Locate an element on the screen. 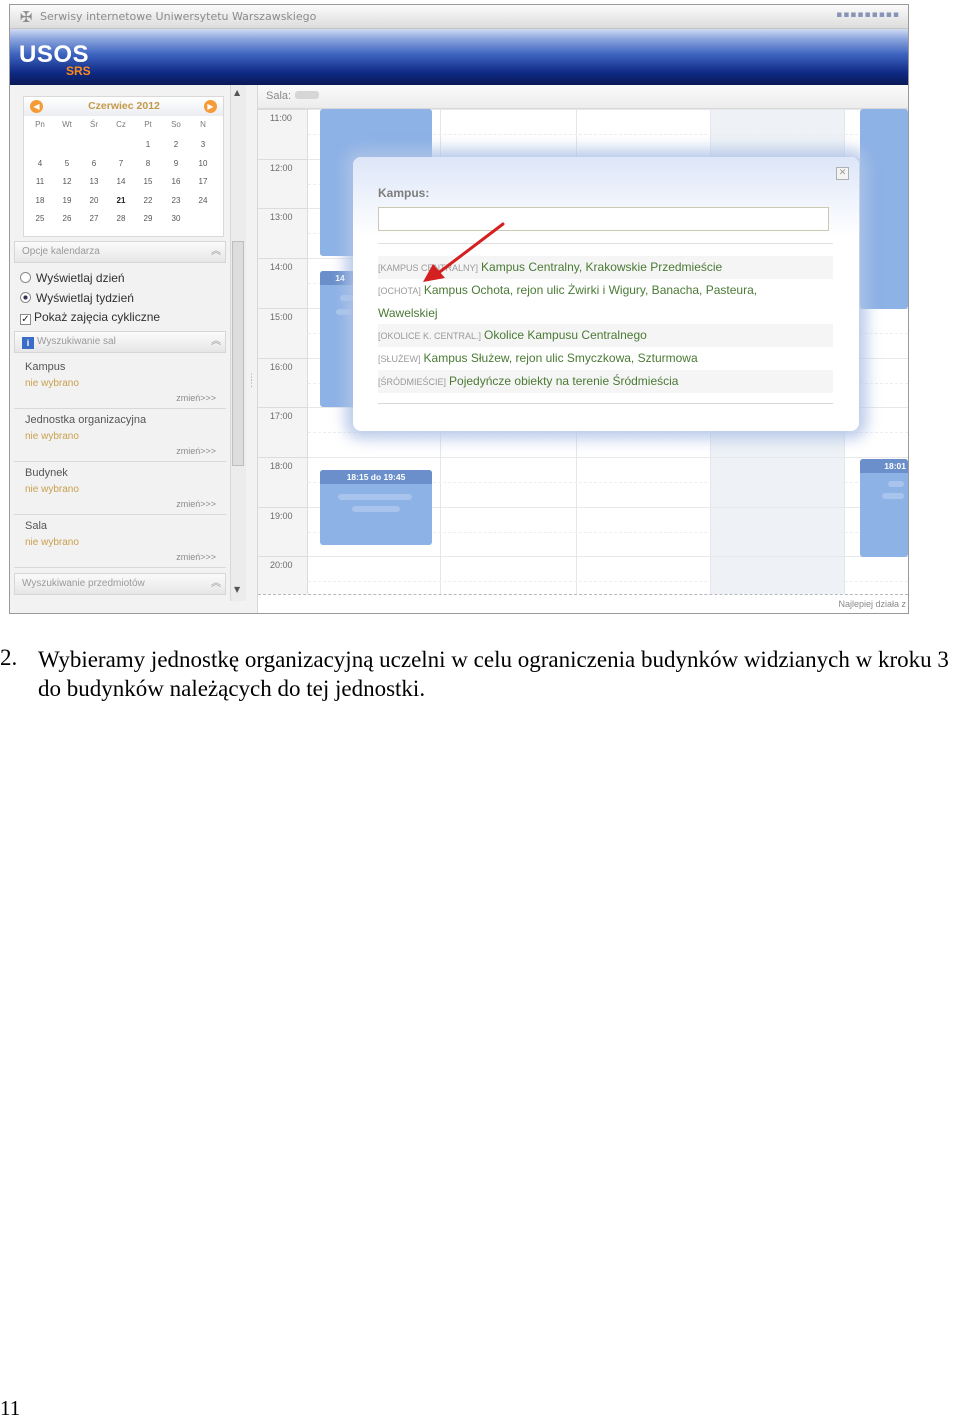 Image resolution: width=960 pixels, height=1421 pixels. calendar-weekday-header: Pn is located at coordinates (40, 124).